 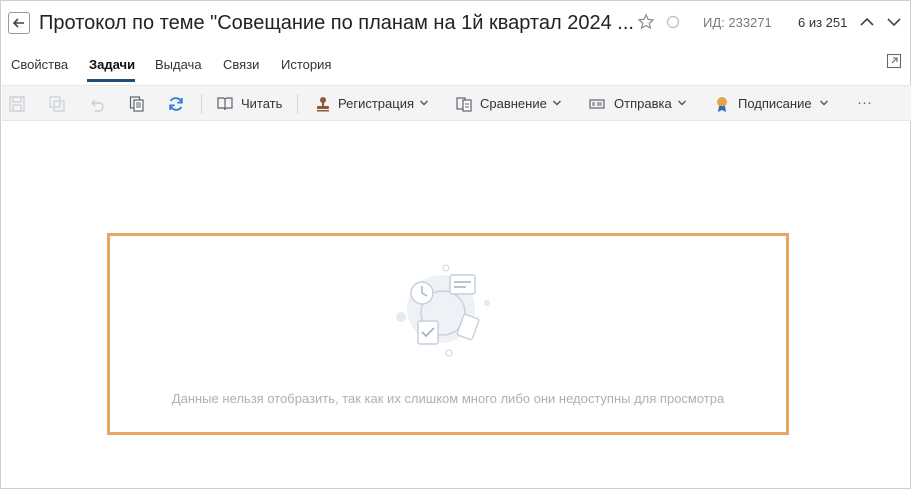 What do you see at coordinates (112, 64) in the screenshot?
I see `tab-tasks: Задачи` at bounding box center [112, 64].